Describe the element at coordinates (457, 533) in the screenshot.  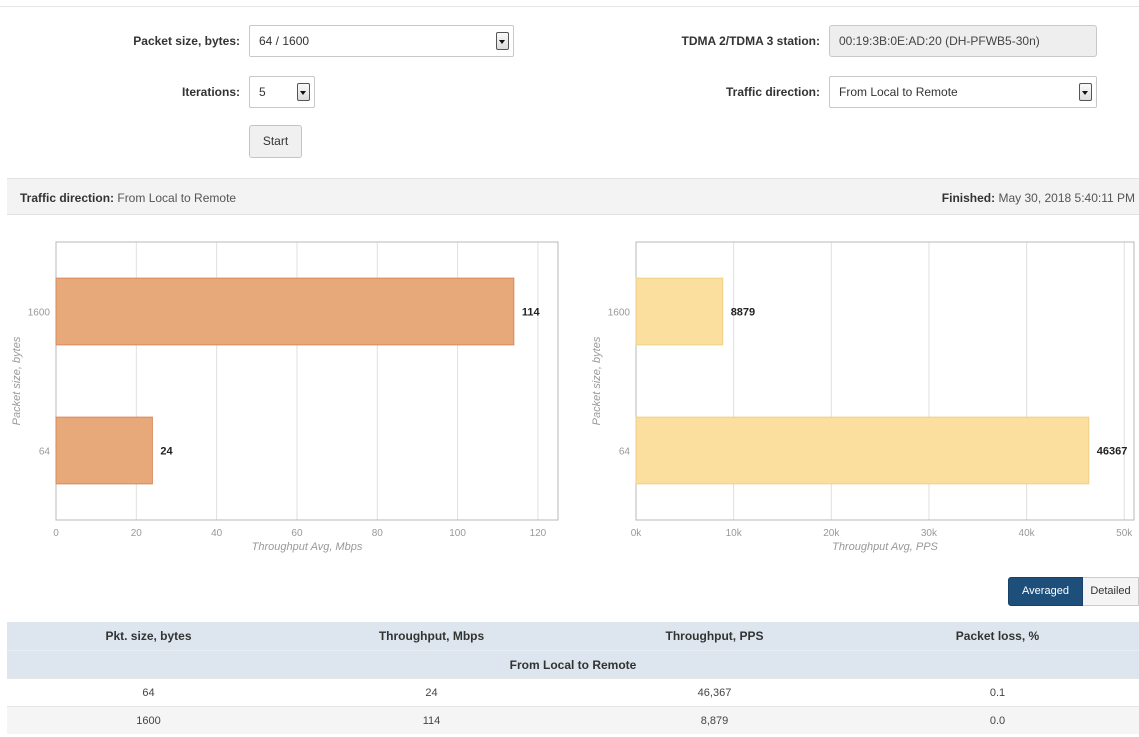
I see `x-tick-label: 100` at that location.